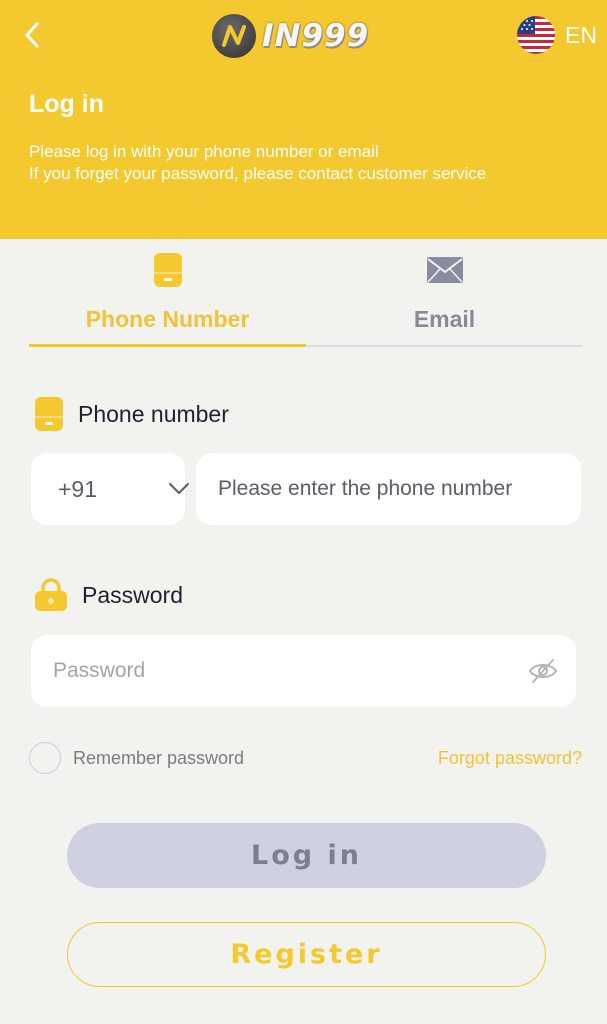  I want to click on register-button: Register, so click(306, 954).